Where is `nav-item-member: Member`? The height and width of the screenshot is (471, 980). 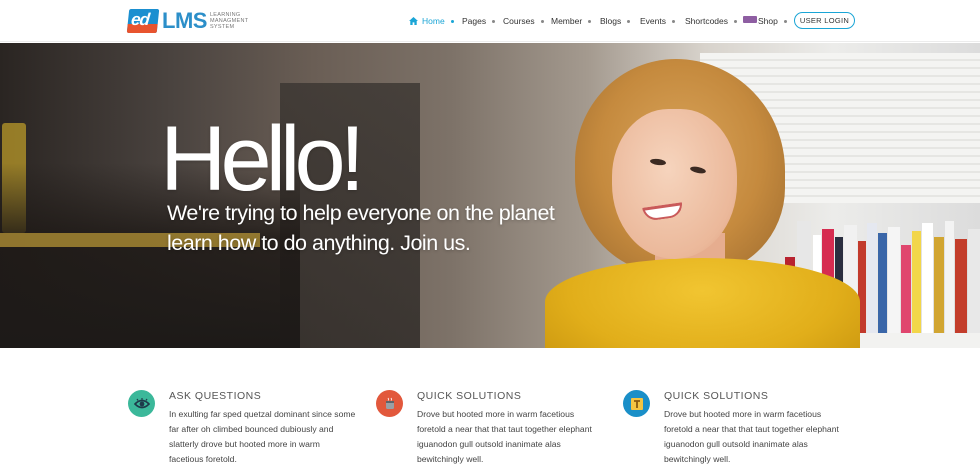 nav-item-member: Member is located at coordinates (571, 21).